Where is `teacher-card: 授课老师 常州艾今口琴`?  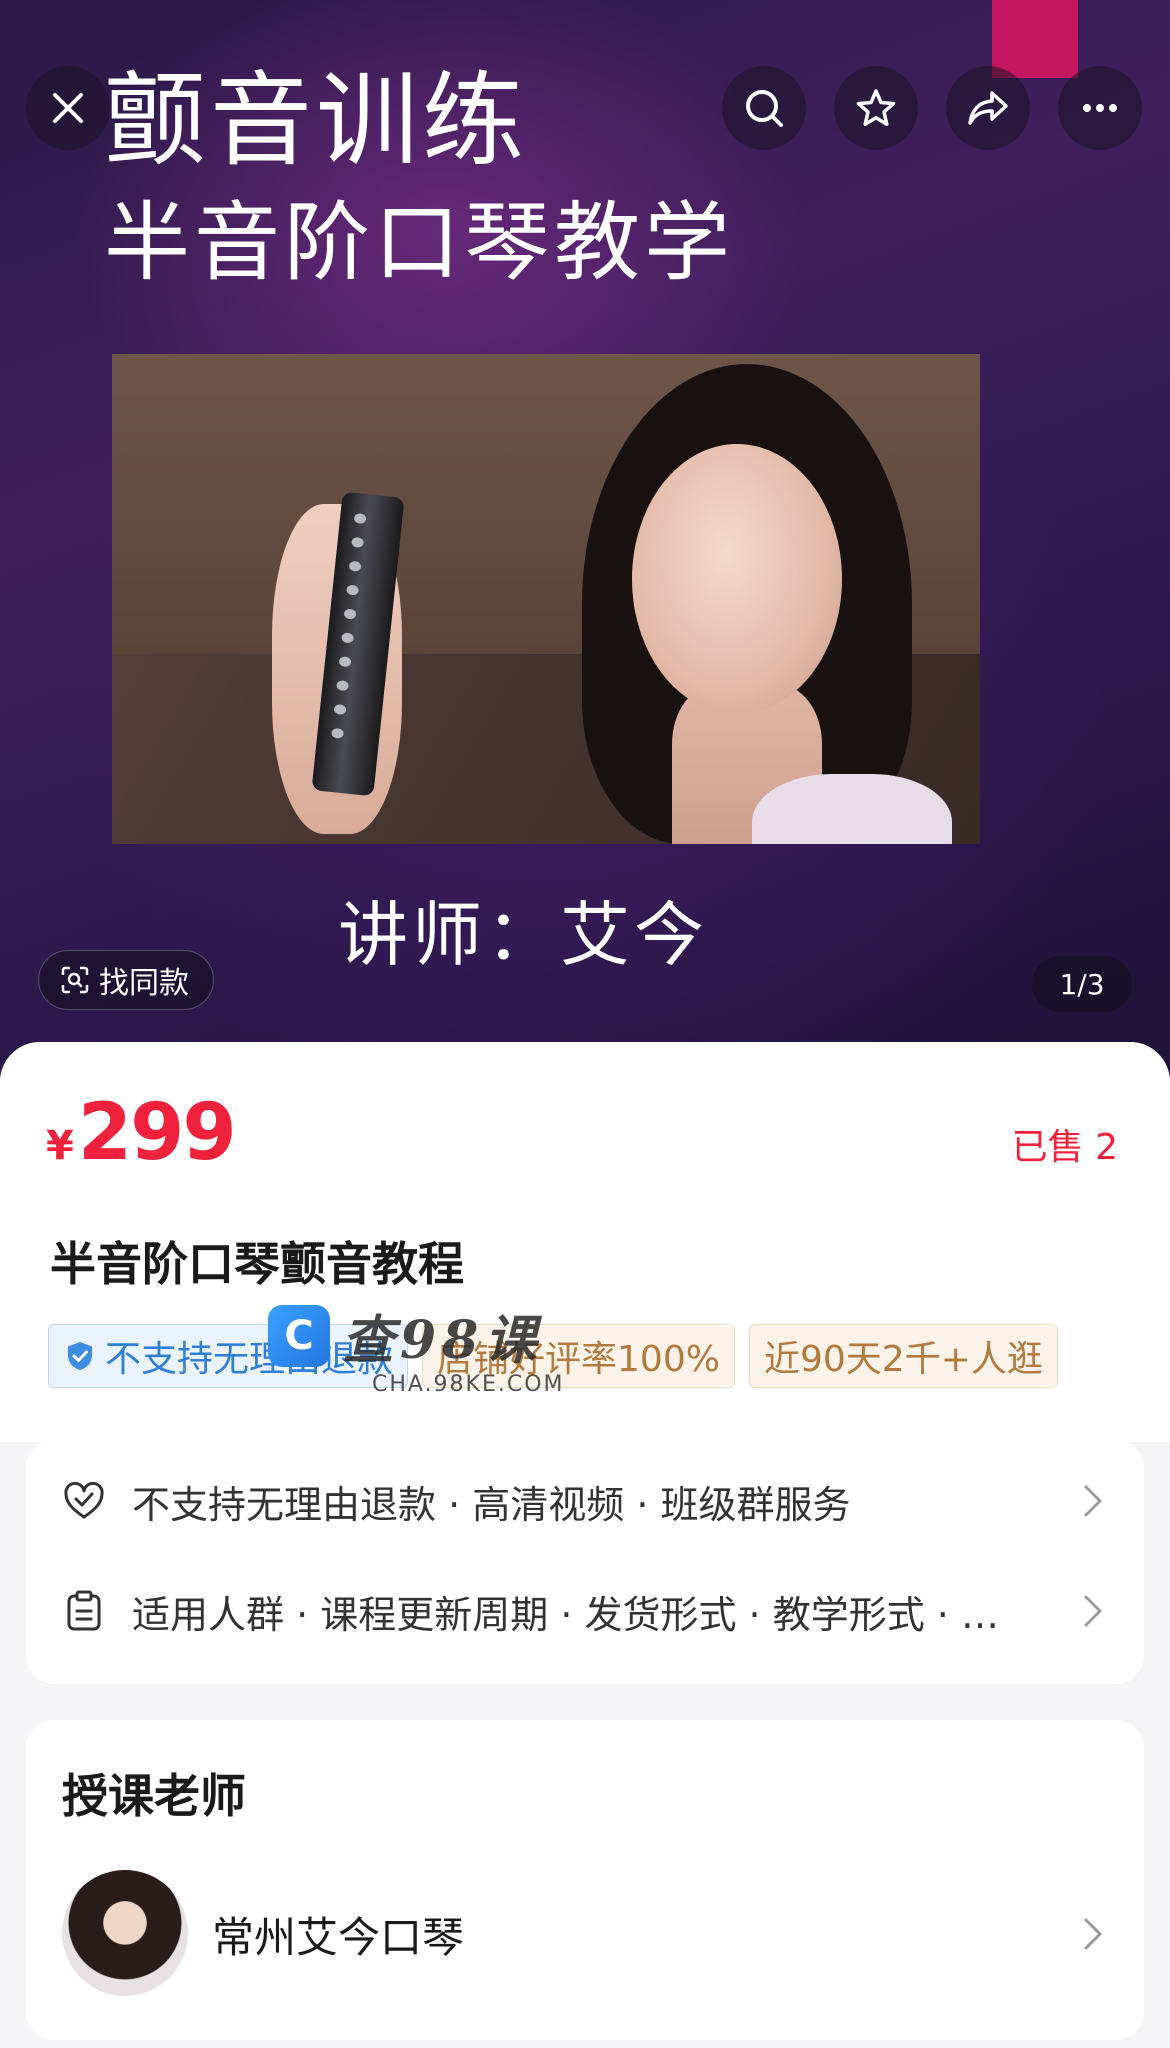
teacher-card: 授课老师 常州艾今口琴 is located at coordinates (585, 1880).